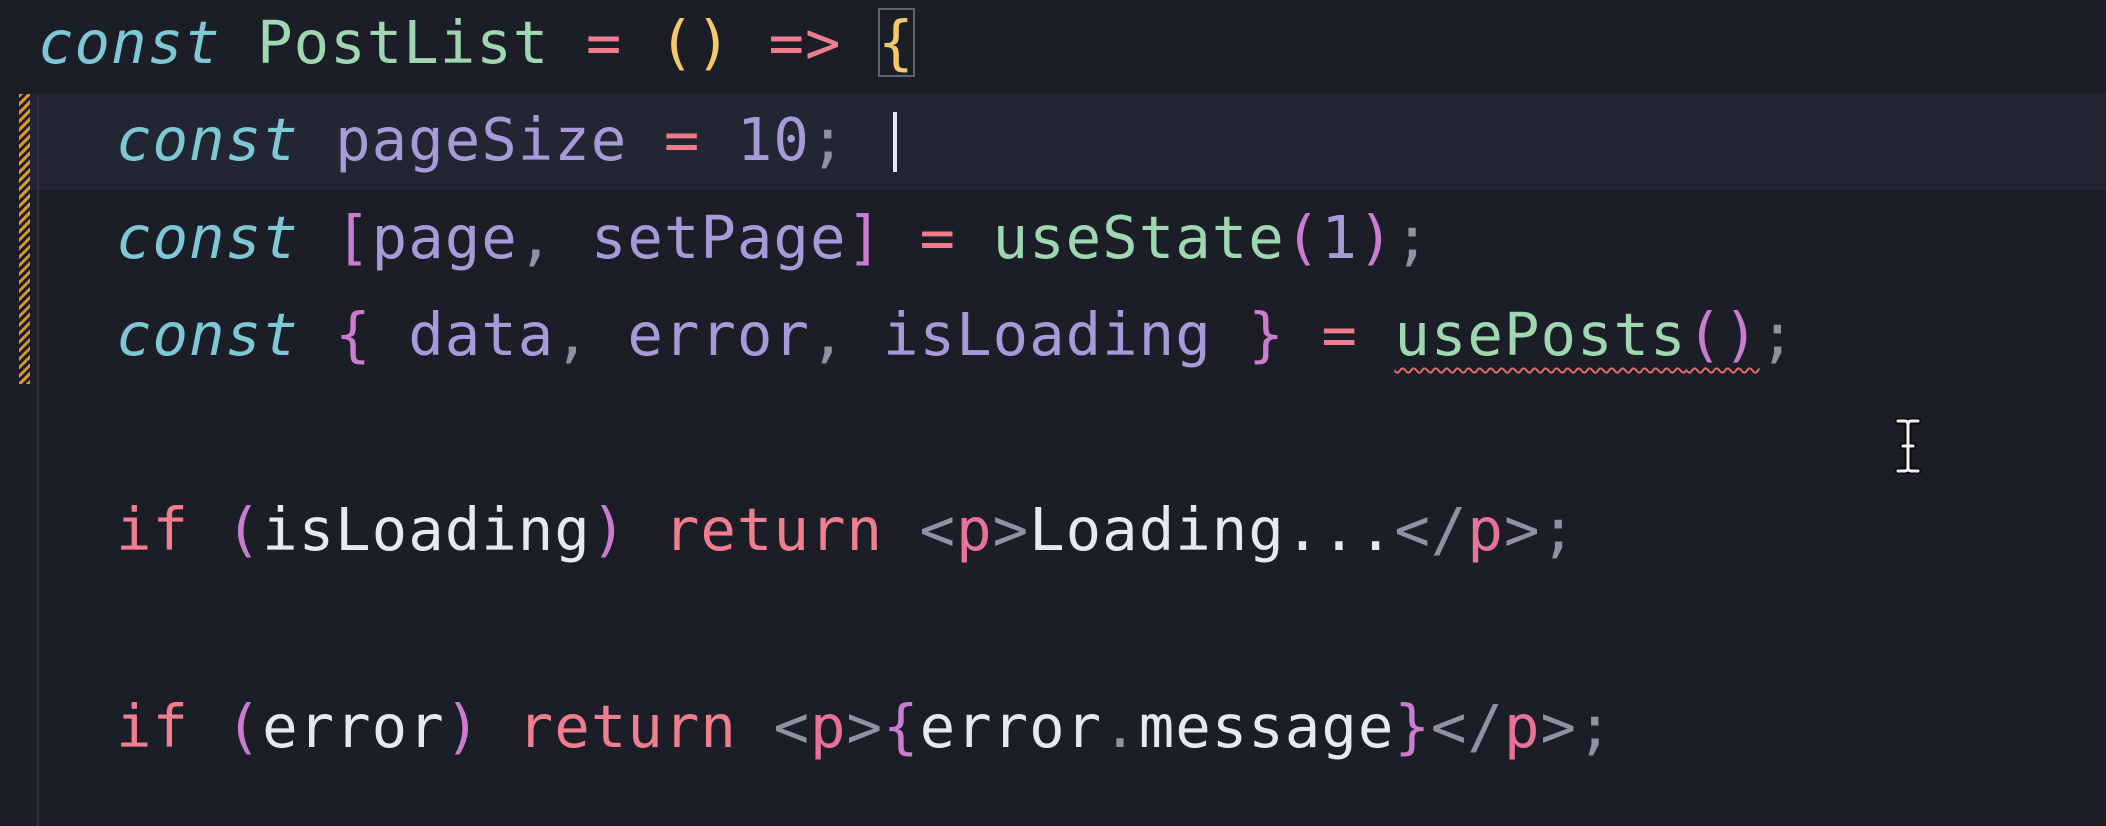 This screenshot has width=2106, height=826. I want to click on code-line-5: if (isLoading) return <p>Loading...</p>;, so click(846, 530).